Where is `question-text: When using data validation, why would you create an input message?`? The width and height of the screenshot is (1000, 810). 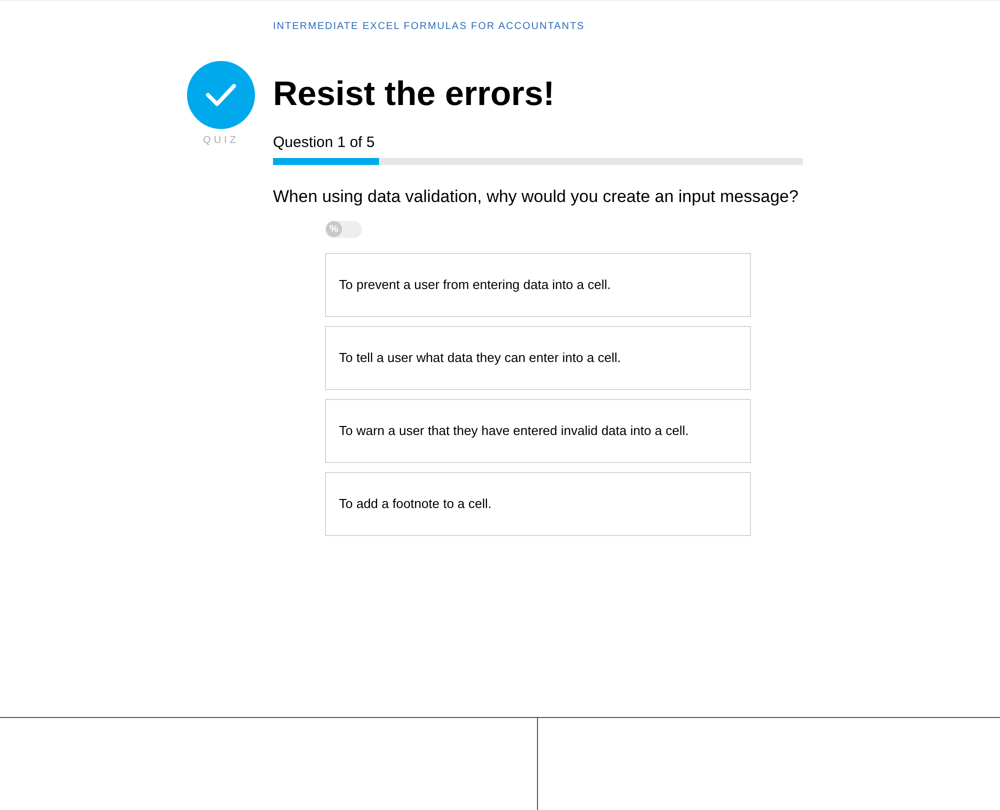 question-text: When using data validation, why would you create an input message? is located at coordinates (535, 197).